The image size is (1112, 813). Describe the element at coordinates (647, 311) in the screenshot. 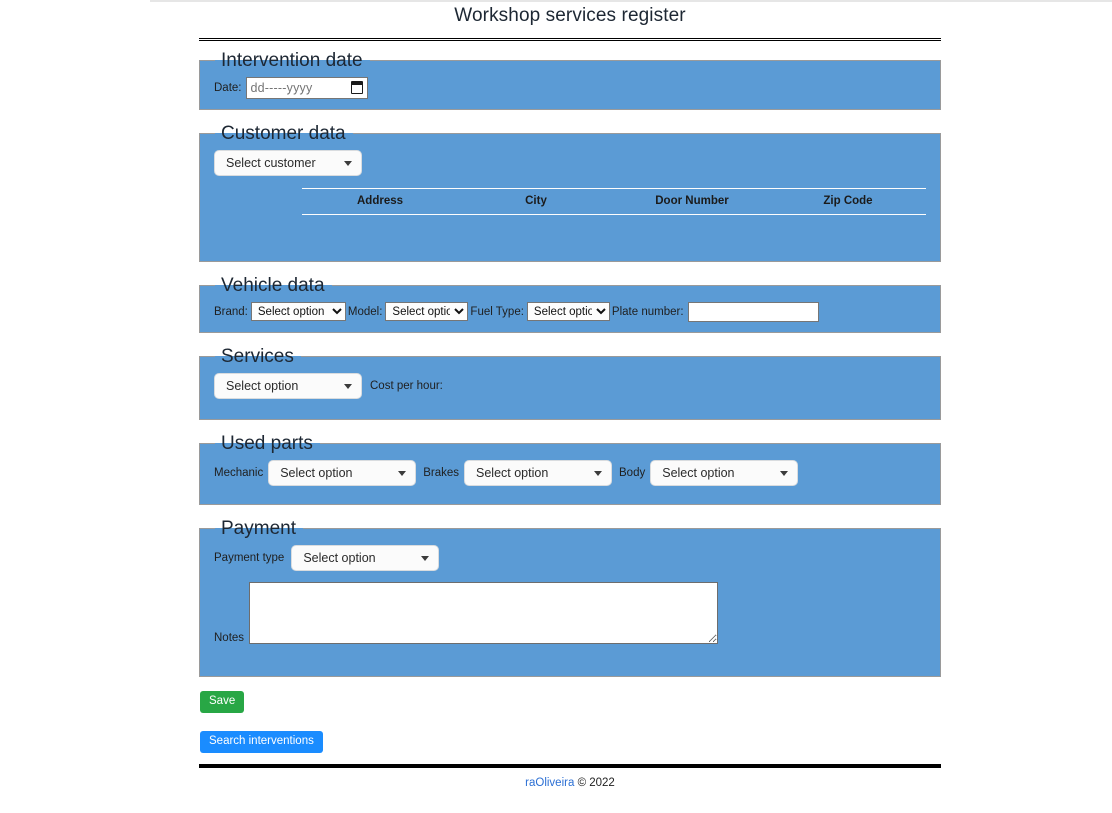

I see `plate-number-label: Plate number:` at that location.